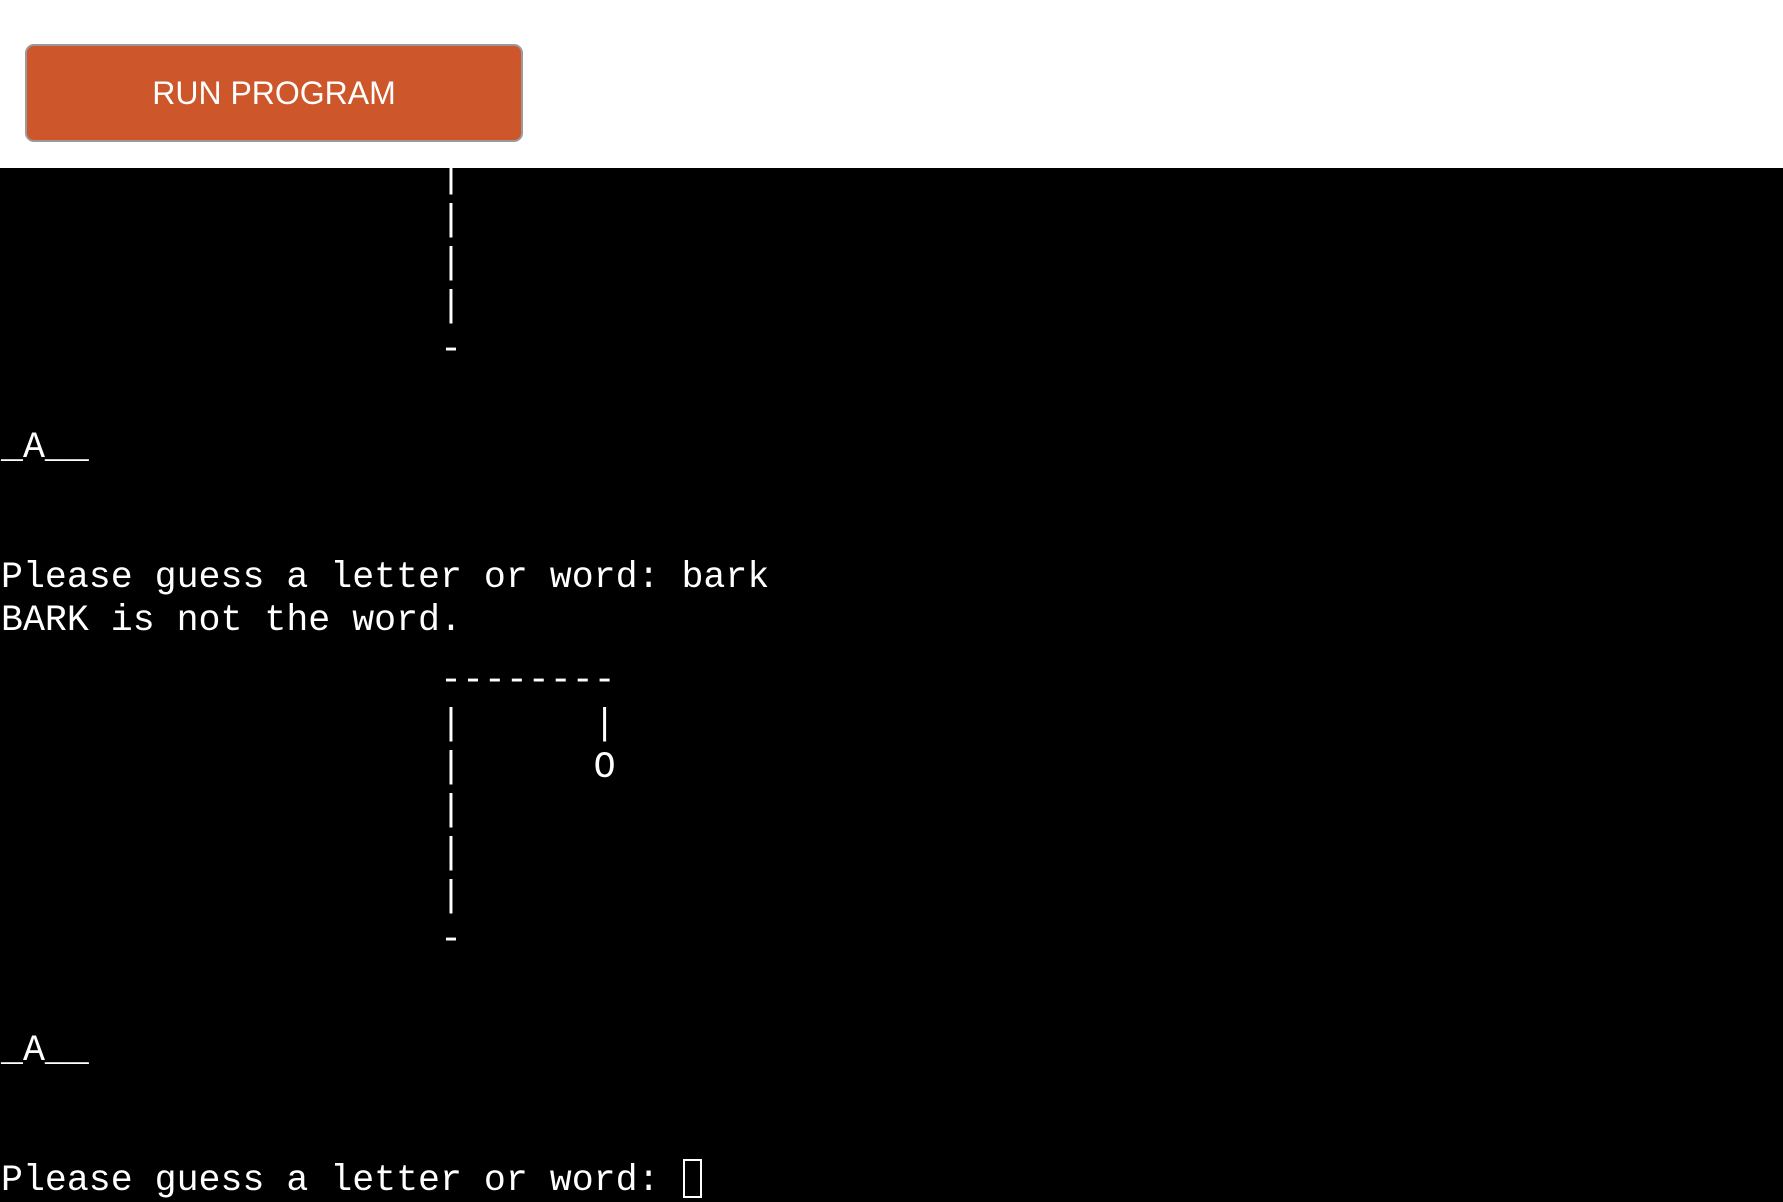 Image resolution: width=1783 pixels, height=1202 pixels. Describe the element at coordinates (891, 84) in the screenshot. I see `top-toolbar: RUN PROGRAM` at that location.